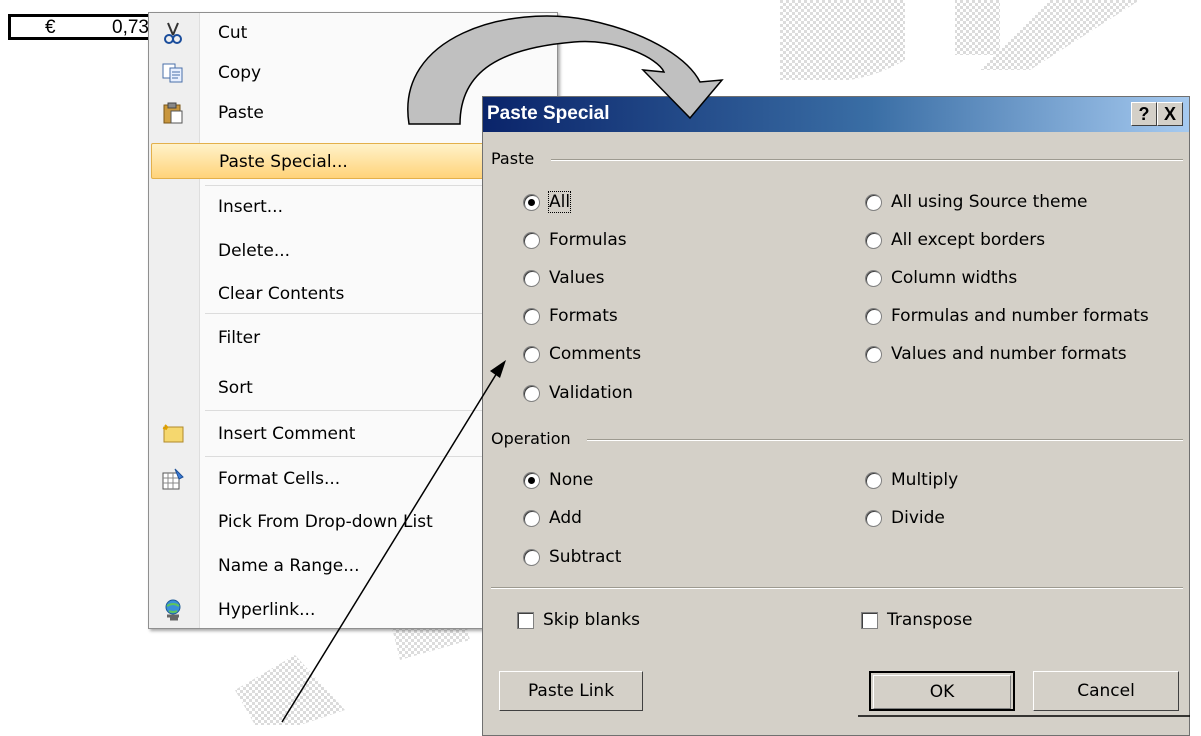 The height and width of the screenshot is (736, 1201). I want to click on radio-label: Values and number formats, so click(1009, 354).